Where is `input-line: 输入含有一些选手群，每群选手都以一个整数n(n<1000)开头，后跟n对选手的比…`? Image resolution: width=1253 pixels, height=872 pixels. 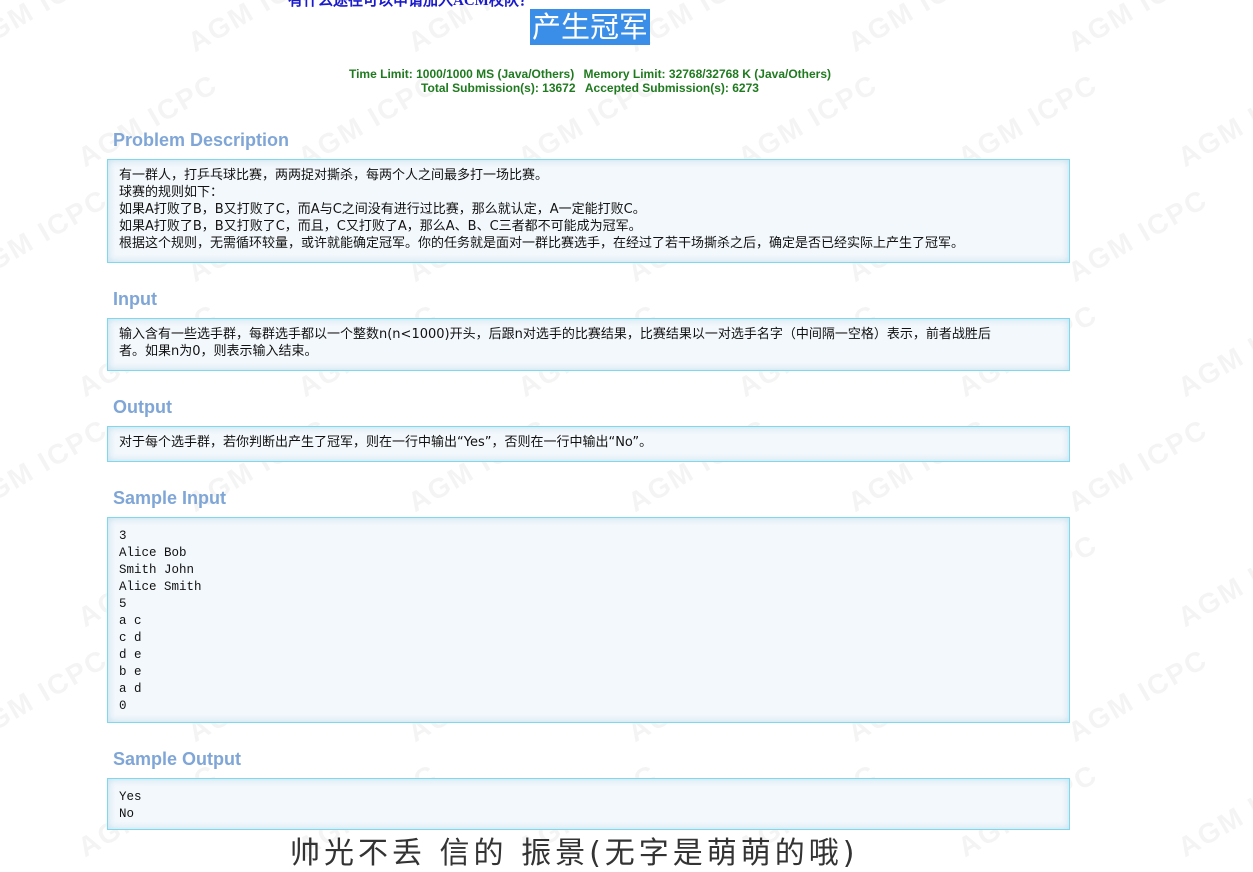 input-line: 输入含有一些选手群，每群选手都以一个整数n(n<1000)开头，后跟n对选手的比… is located at coordinates (555, 334).